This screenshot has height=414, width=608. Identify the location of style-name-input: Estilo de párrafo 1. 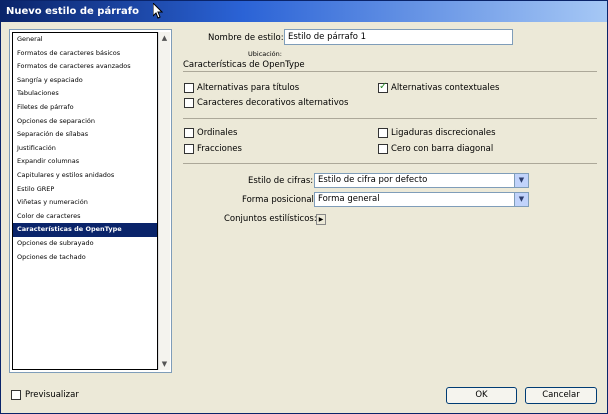
(398, 37).